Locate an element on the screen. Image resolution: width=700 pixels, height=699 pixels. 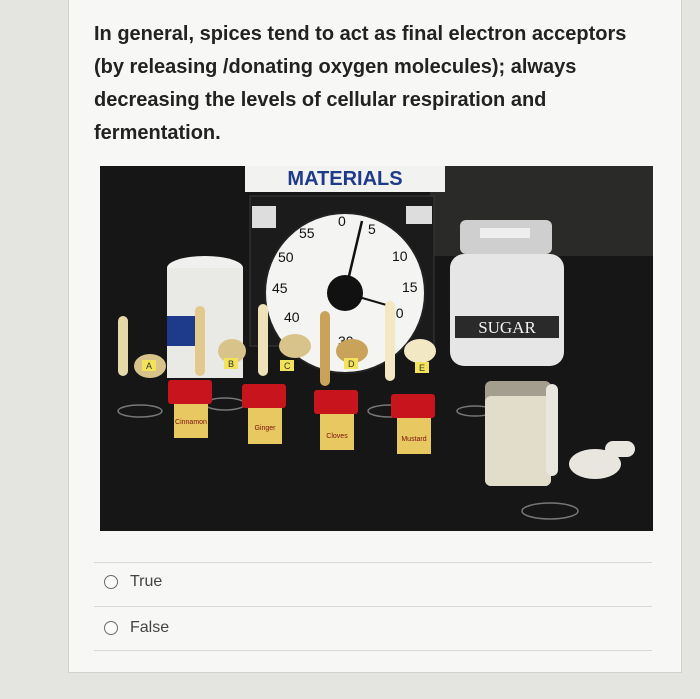
spice-label-ginger: Ginger is located at coordinates (265, 428).